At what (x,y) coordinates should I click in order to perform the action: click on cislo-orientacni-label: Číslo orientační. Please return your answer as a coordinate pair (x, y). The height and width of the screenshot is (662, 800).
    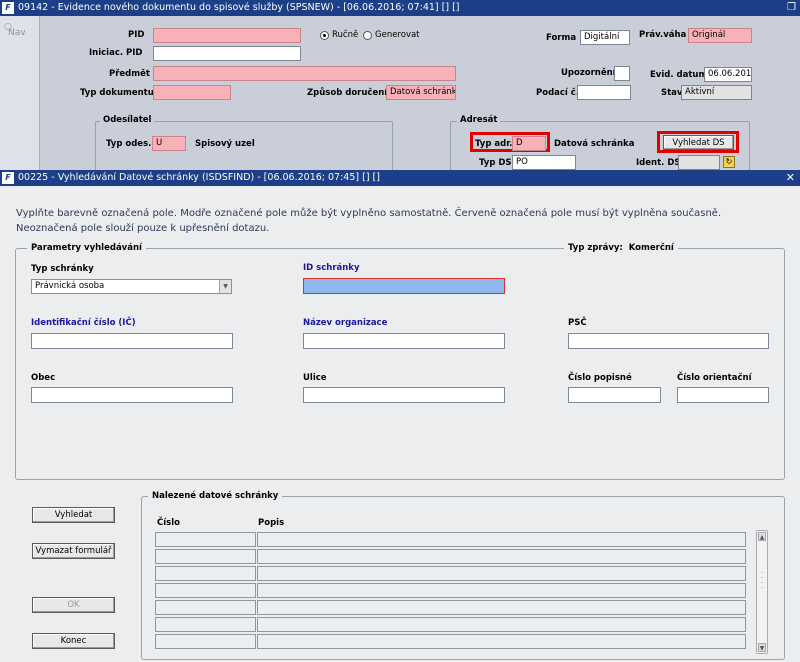
    Looking at the image, I should click on (714, 378).